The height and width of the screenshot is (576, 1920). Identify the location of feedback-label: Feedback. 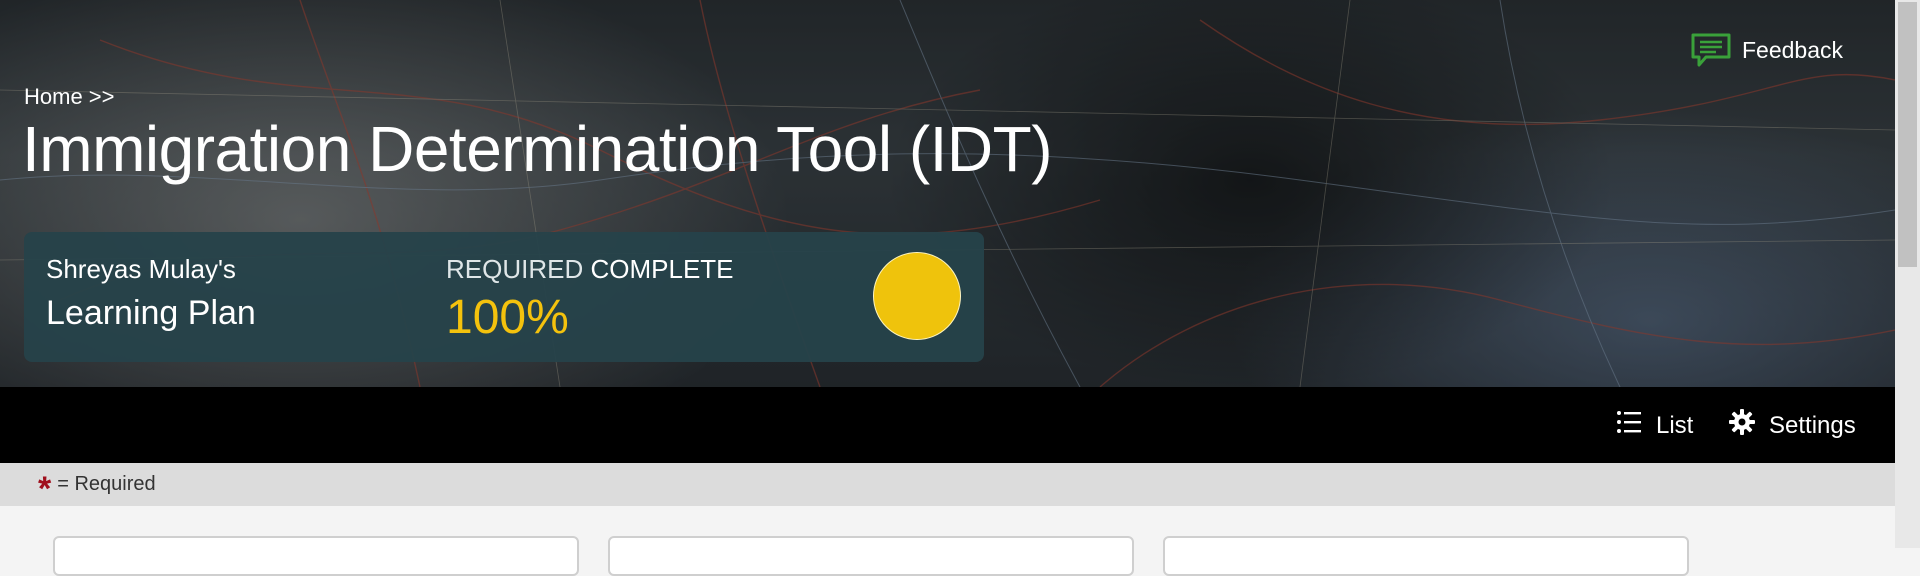
(1793, 49).